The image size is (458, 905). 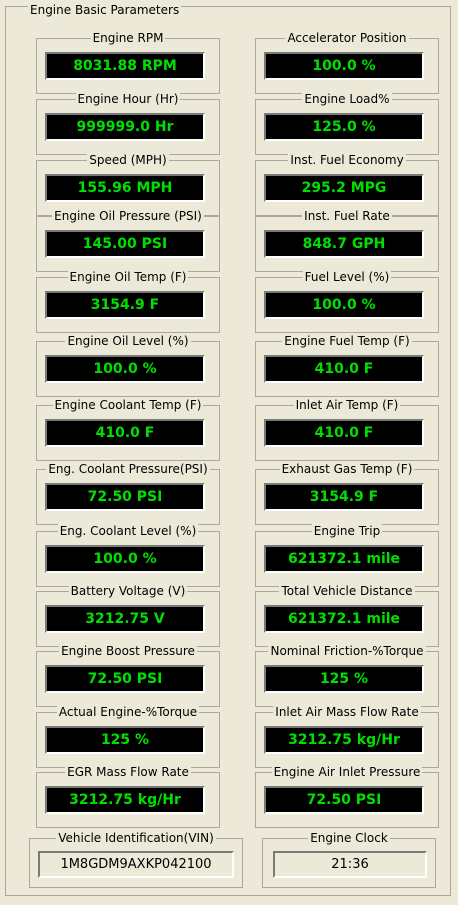 What do you see at coordinates (347, 531) in the screenshot?
I see `panel-title: Engine Trip` at bounding box center [347, 531].